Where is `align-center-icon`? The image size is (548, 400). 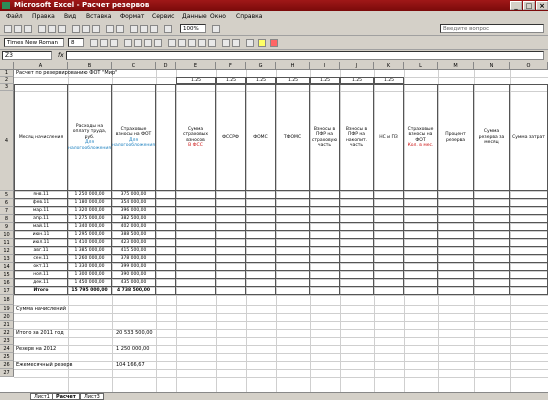 align-center-icon is located at coordinates (138, 43).